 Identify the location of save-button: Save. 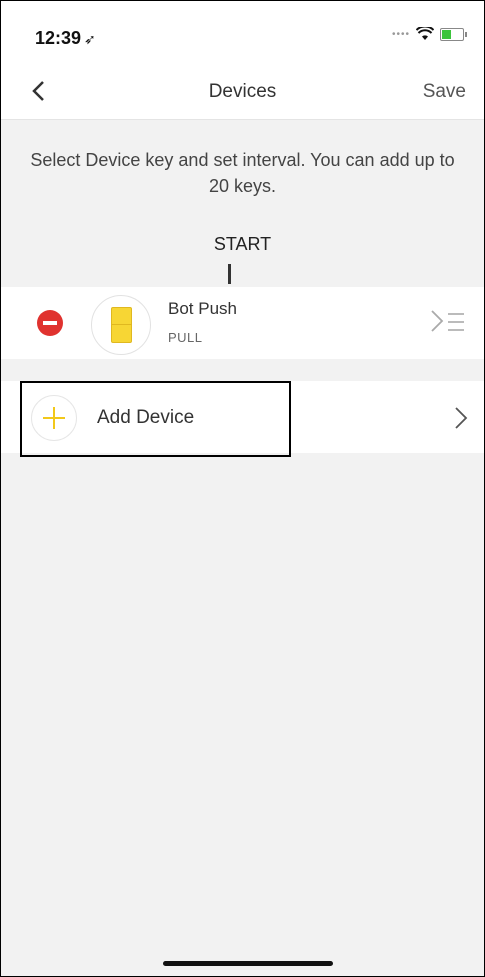
(444, 92).